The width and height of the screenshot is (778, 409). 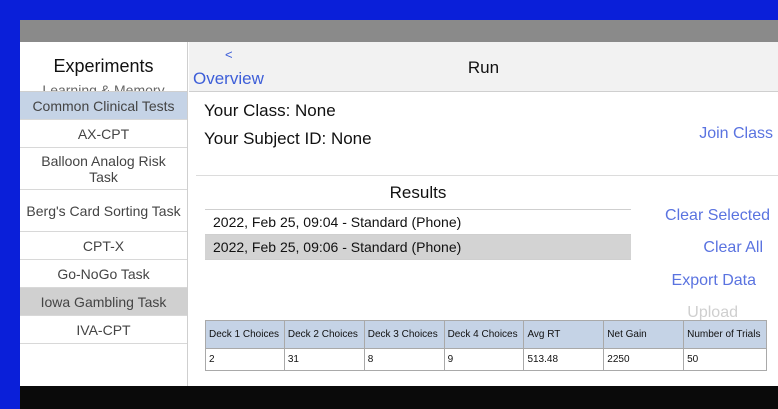 I want to click on sidebar-item-ax-cpt: AX-CPT, so click(x=103, y=134).